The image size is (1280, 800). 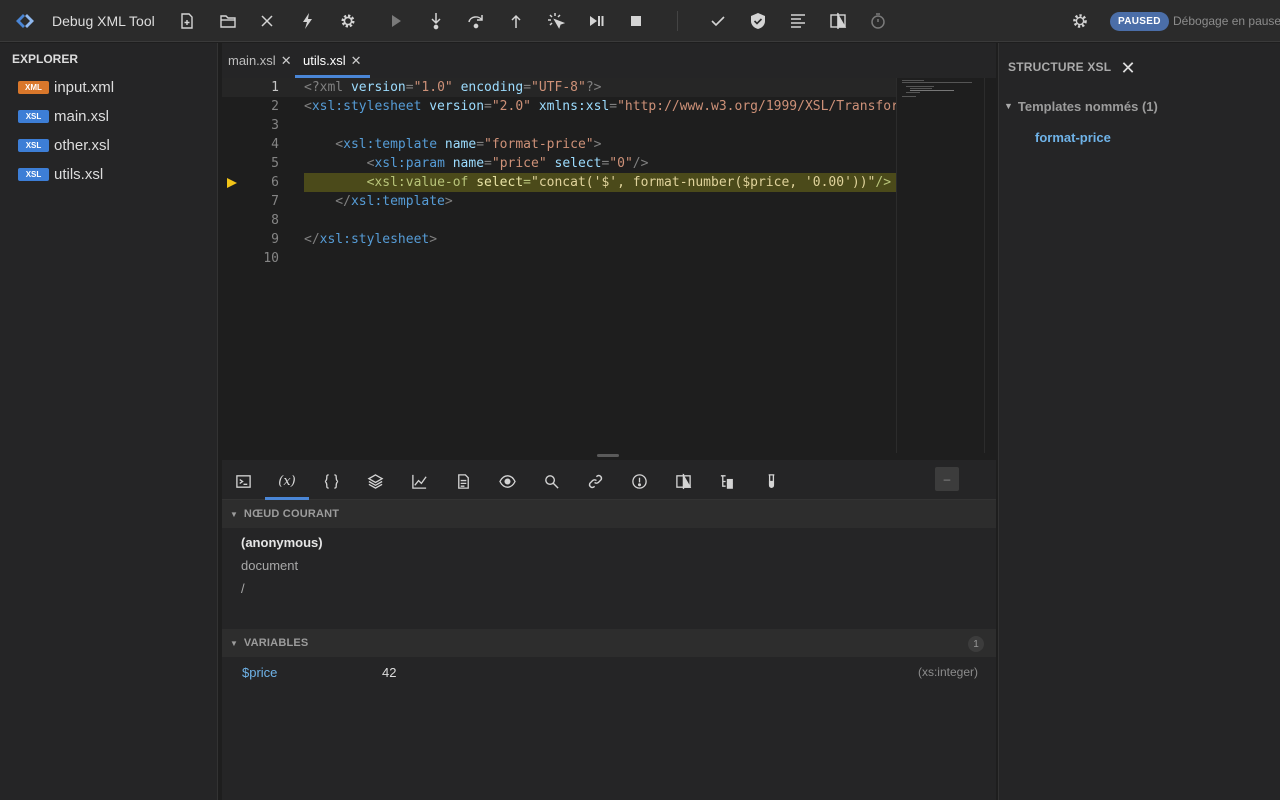 I want to click on variable-name: $price, so click(x=259, y=672).